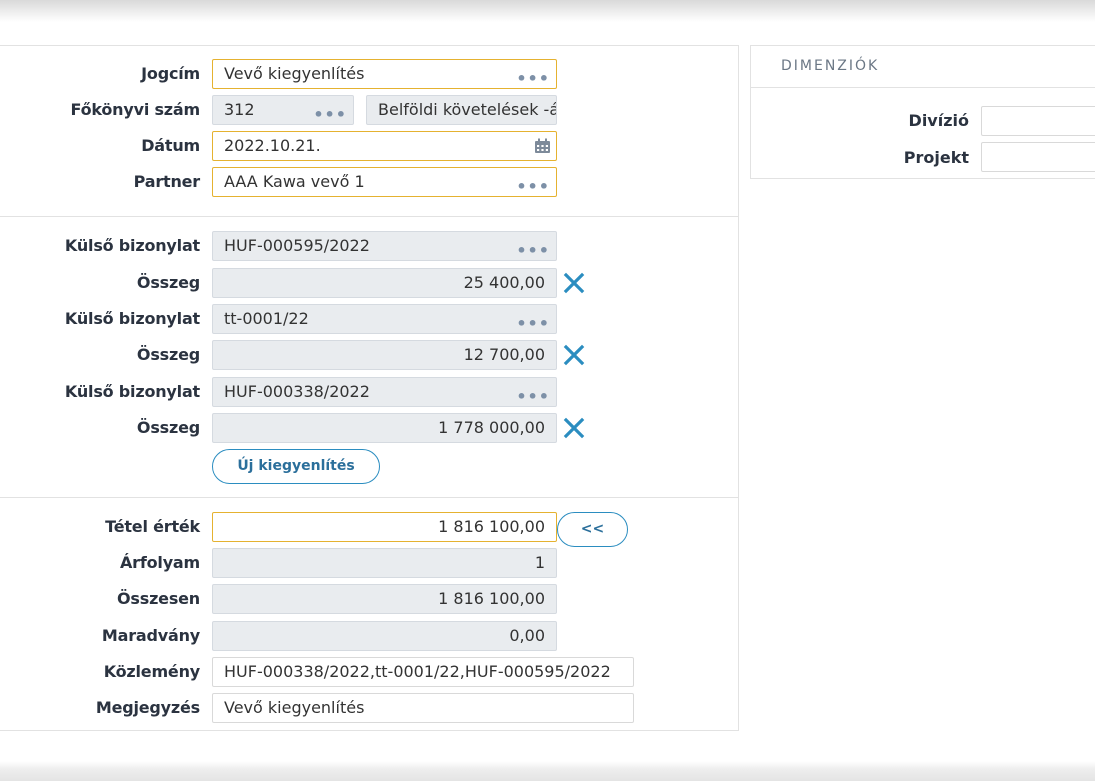 The width and height of the screenshot is (1095, 781). I want to click on osszesen-field: 1 816 100,00, so click(384, 599).